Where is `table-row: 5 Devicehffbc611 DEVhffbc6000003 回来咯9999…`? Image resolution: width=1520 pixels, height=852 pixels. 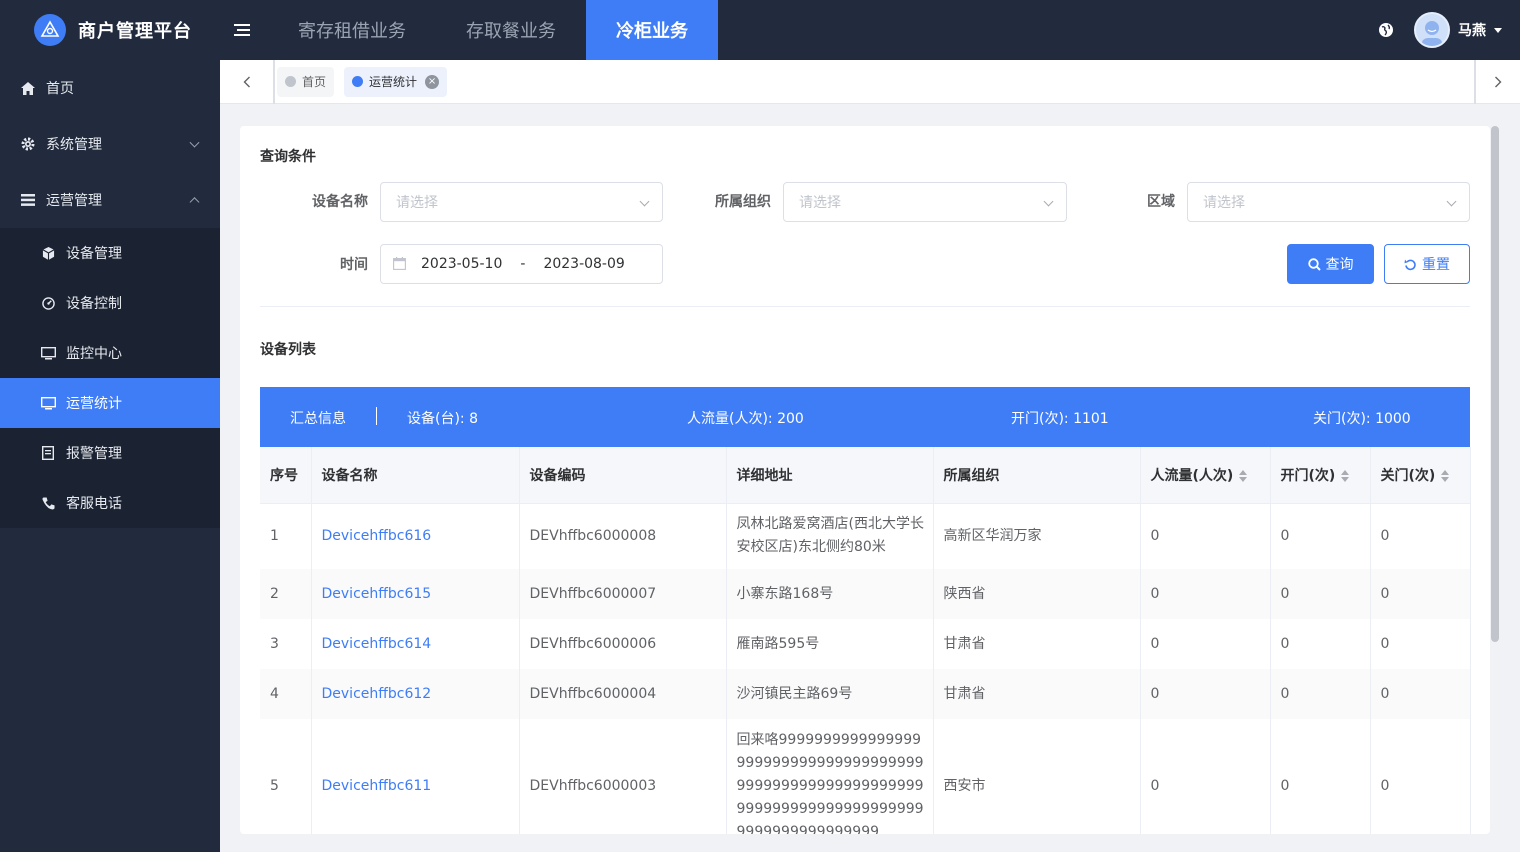
table-row: 5 Devicehffbc611 DEVhffbc6000003 回来咯9999… is located at coordinates (865, 776).